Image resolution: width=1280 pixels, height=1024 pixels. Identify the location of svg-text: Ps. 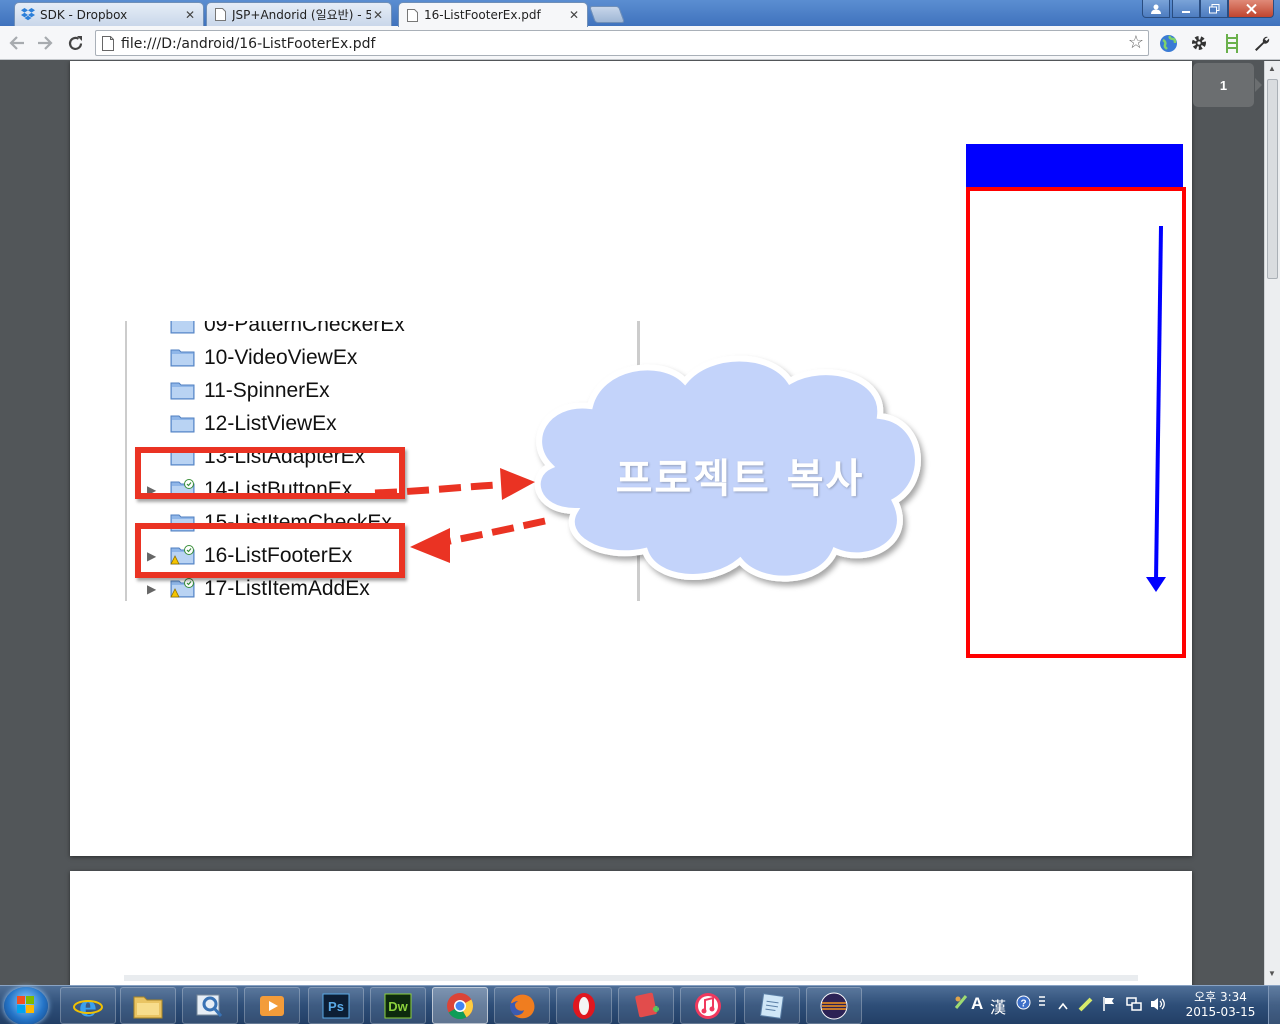
(336, 1006).